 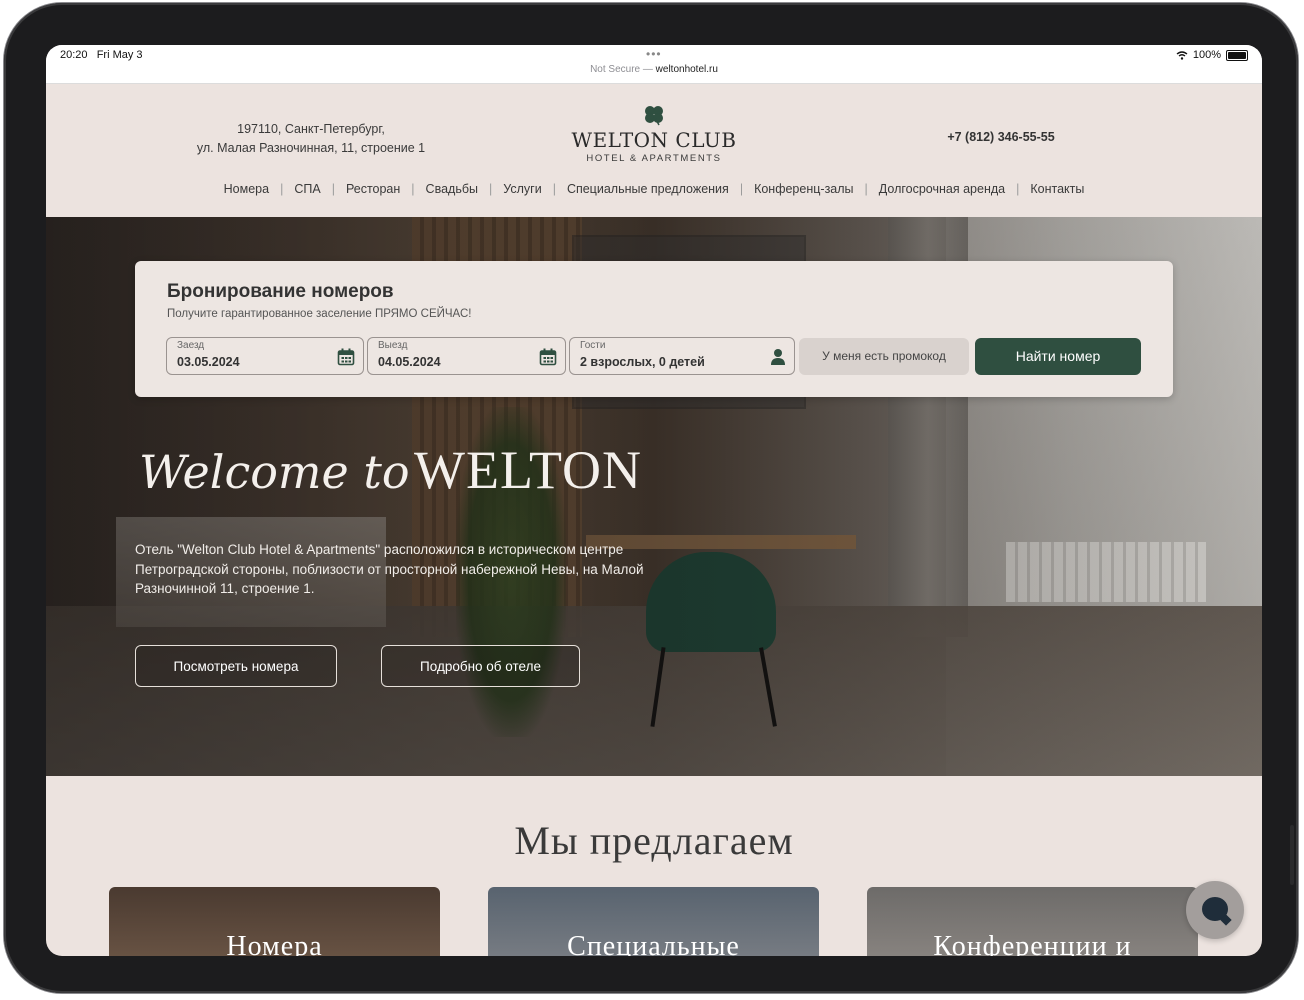 What do you see at coordinates (191, 345) in the screenshot?
I see `checkin-label: Заезд` at bounding box center [191, 345].